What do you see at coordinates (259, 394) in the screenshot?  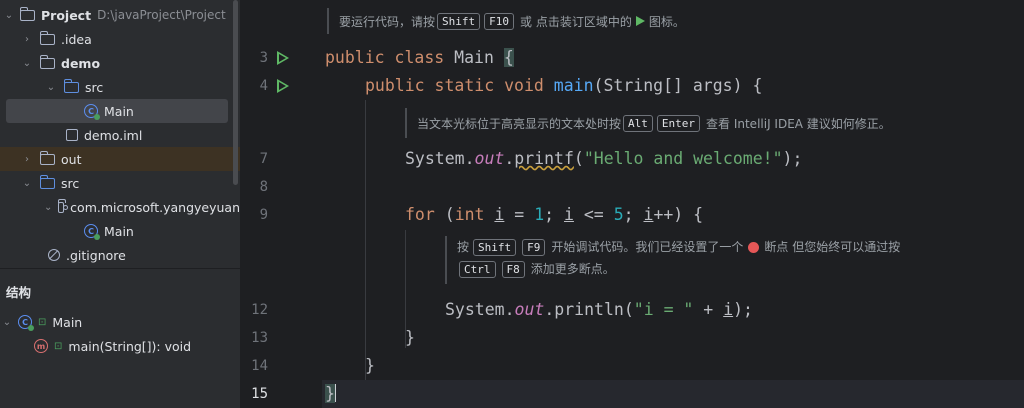 I see `line-number: 15` at bounding box center [259, 394].